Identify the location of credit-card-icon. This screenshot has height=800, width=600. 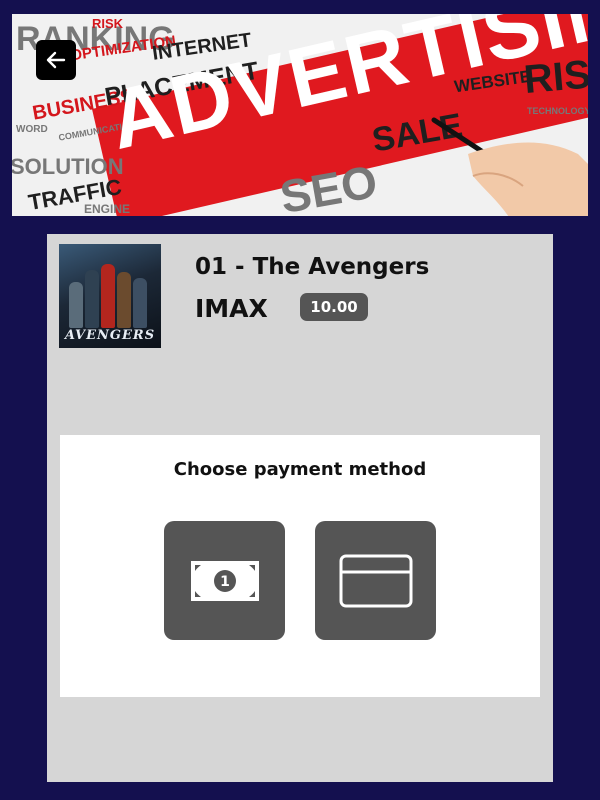
(375, 580).